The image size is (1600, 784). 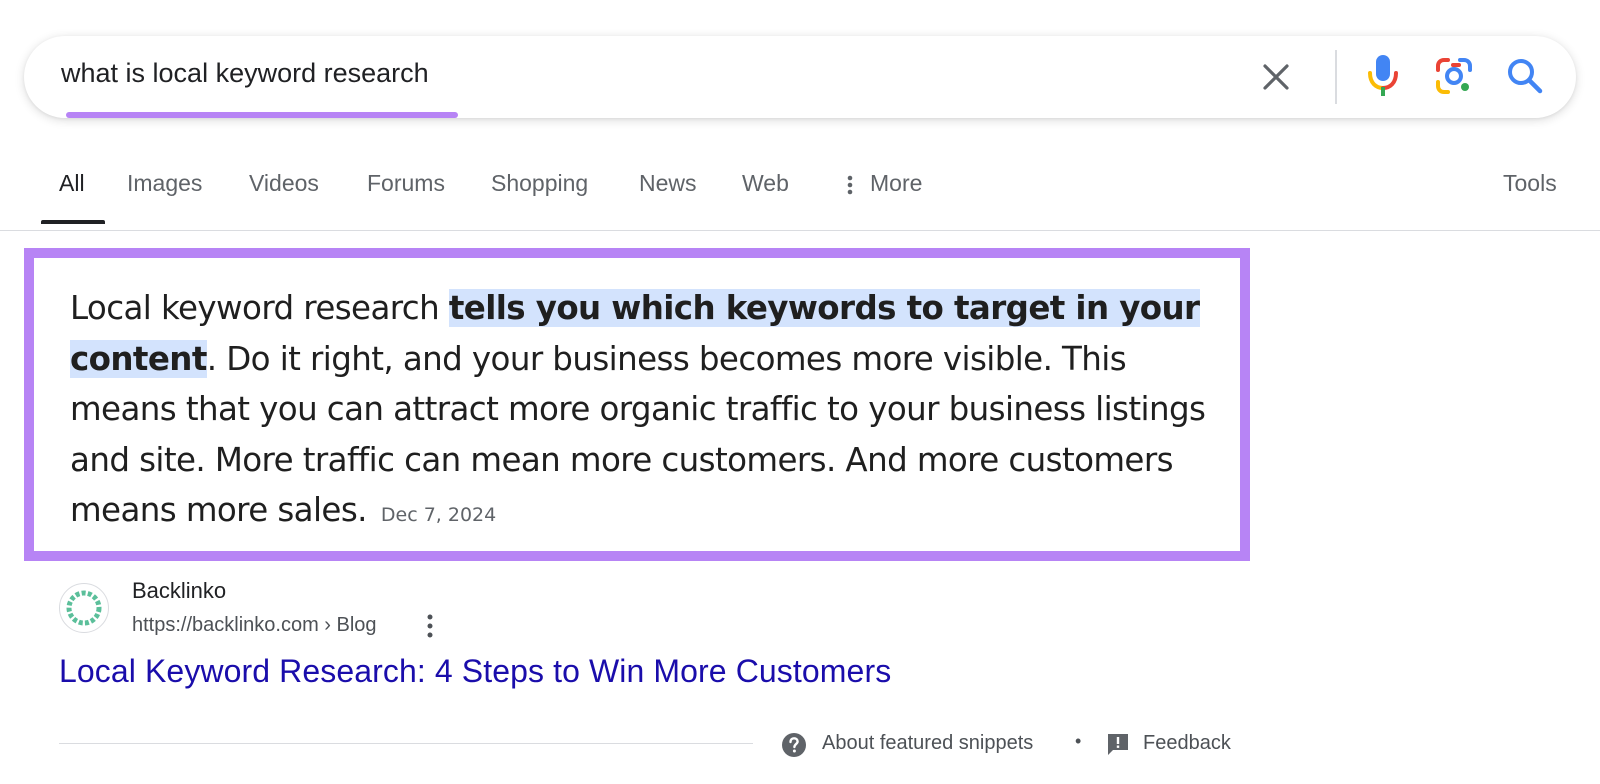 I want to click on google-lens-icon, so click(x=1454, y=76).